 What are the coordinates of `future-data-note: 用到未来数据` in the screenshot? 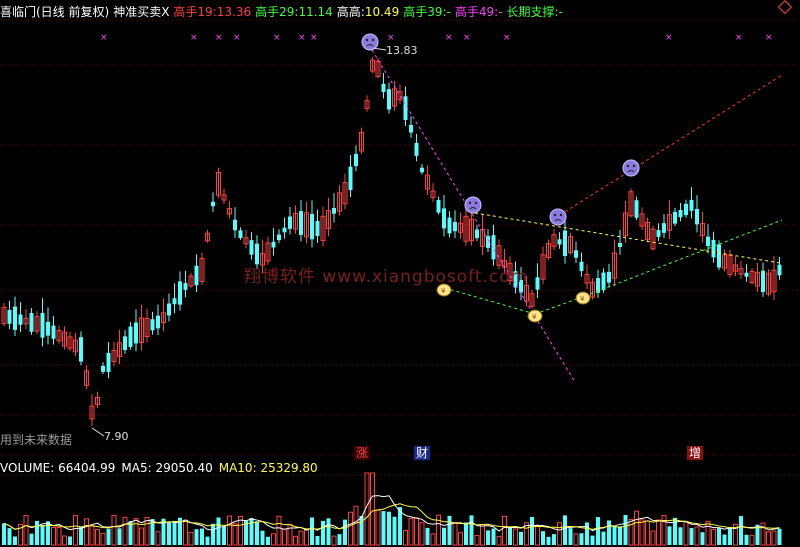 It's located at (36, 440).